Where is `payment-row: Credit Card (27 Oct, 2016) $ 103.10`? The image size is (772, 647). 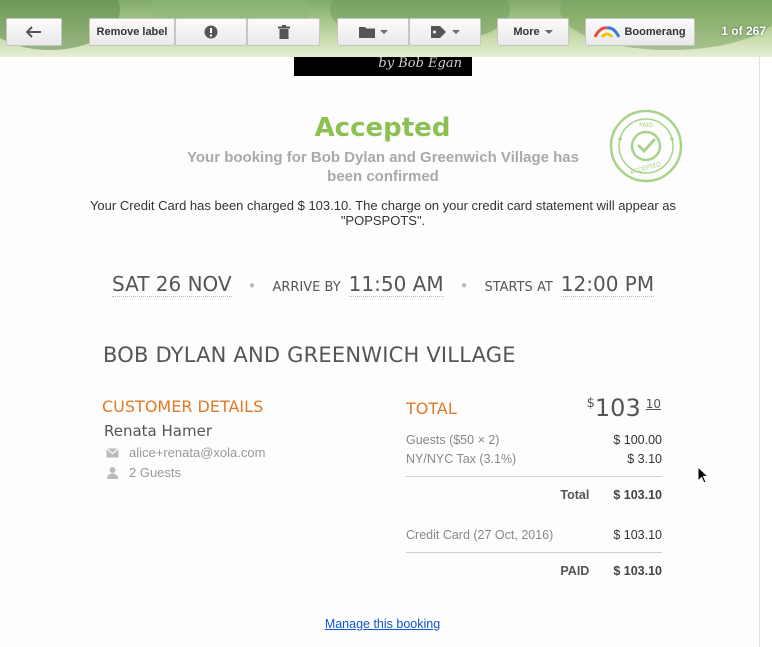 payment-row: Credit Card (27 Oct, 2016) $ 103.10 is located at coordinates (534, 535).